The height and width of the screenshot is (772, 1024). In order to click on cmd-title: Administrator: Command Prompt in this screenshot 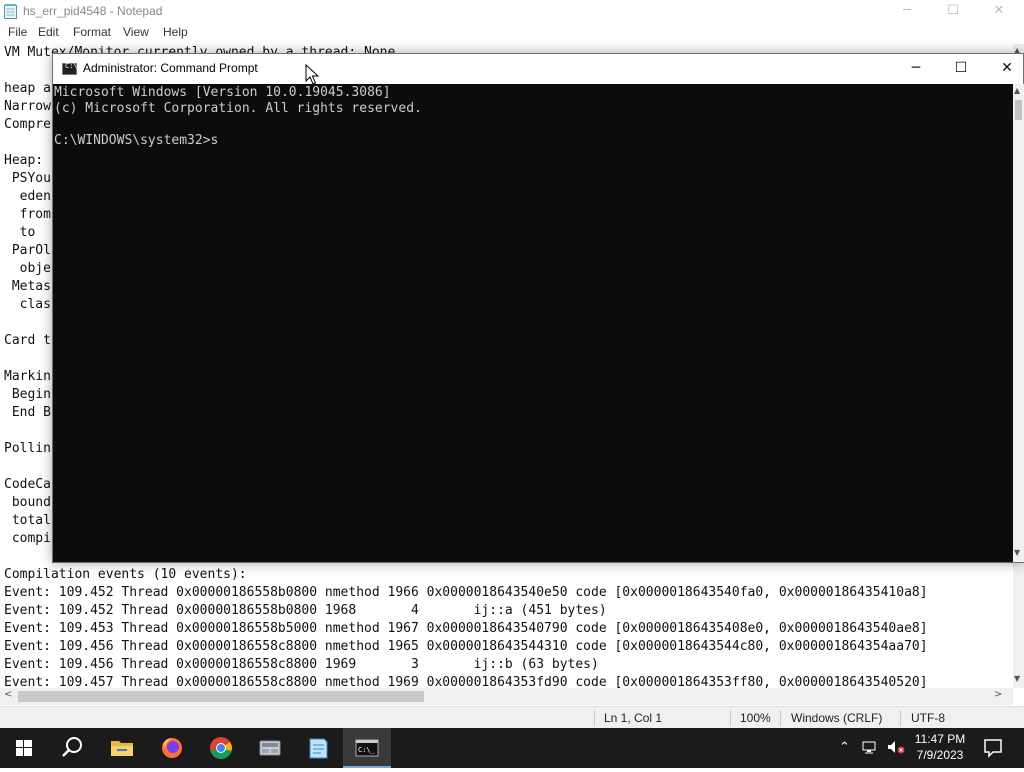, I will do `click(170, 68)`.